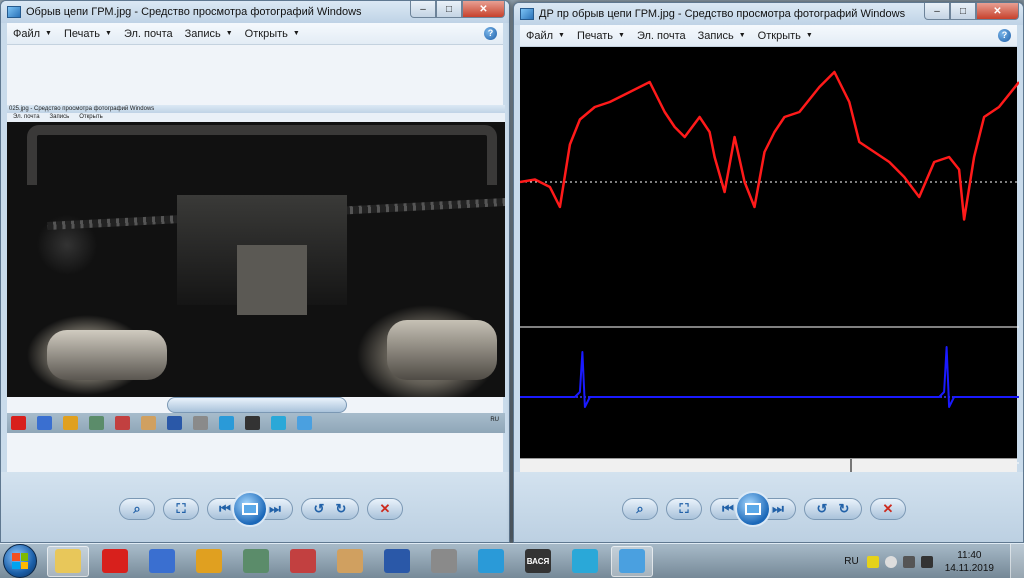 Image resolution: width=1024 pixels, height=578 pixels. I want to click on tray-app-icon, so click(872, 561).